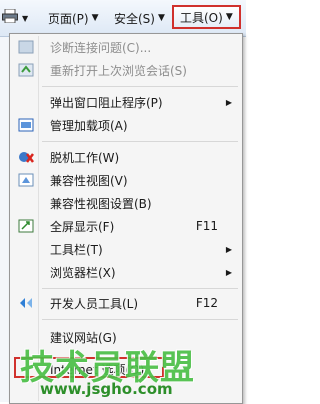 This screenshot has width=320, height=404. What do you see at coordinates (26, 125) in the screenshot?
I see `addons-icon` at bounding box center [26, 125].